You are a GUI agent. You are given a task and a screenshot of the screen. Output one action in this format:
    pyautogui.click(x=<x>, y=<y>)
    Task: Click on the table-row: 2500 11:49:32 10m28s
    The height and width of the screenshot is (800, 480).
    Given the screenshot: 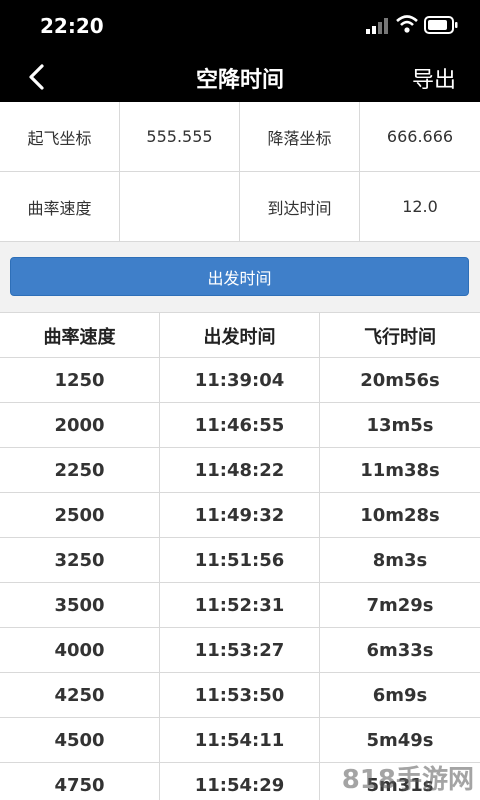 What is the action you would take?
    pyautogui.click(x=240, y=515)
    